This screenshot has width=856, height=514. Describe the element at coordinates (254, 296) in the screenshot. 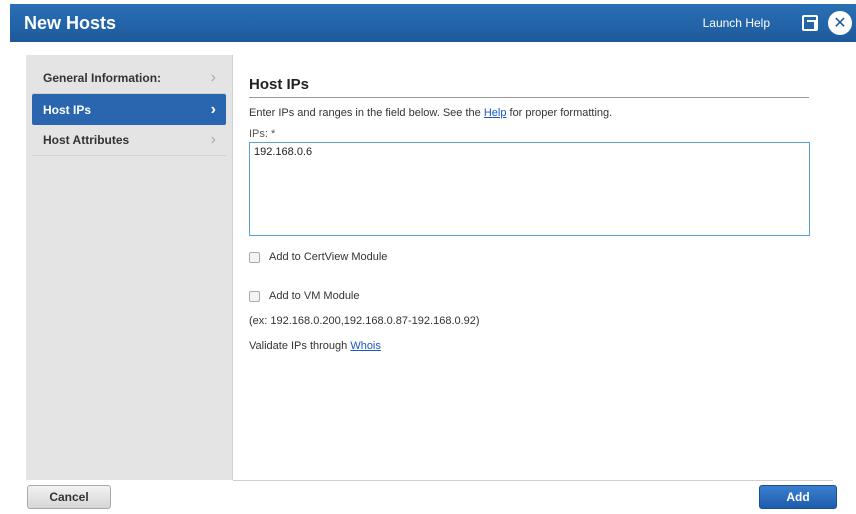

I see `vm-checkbox` at that location.